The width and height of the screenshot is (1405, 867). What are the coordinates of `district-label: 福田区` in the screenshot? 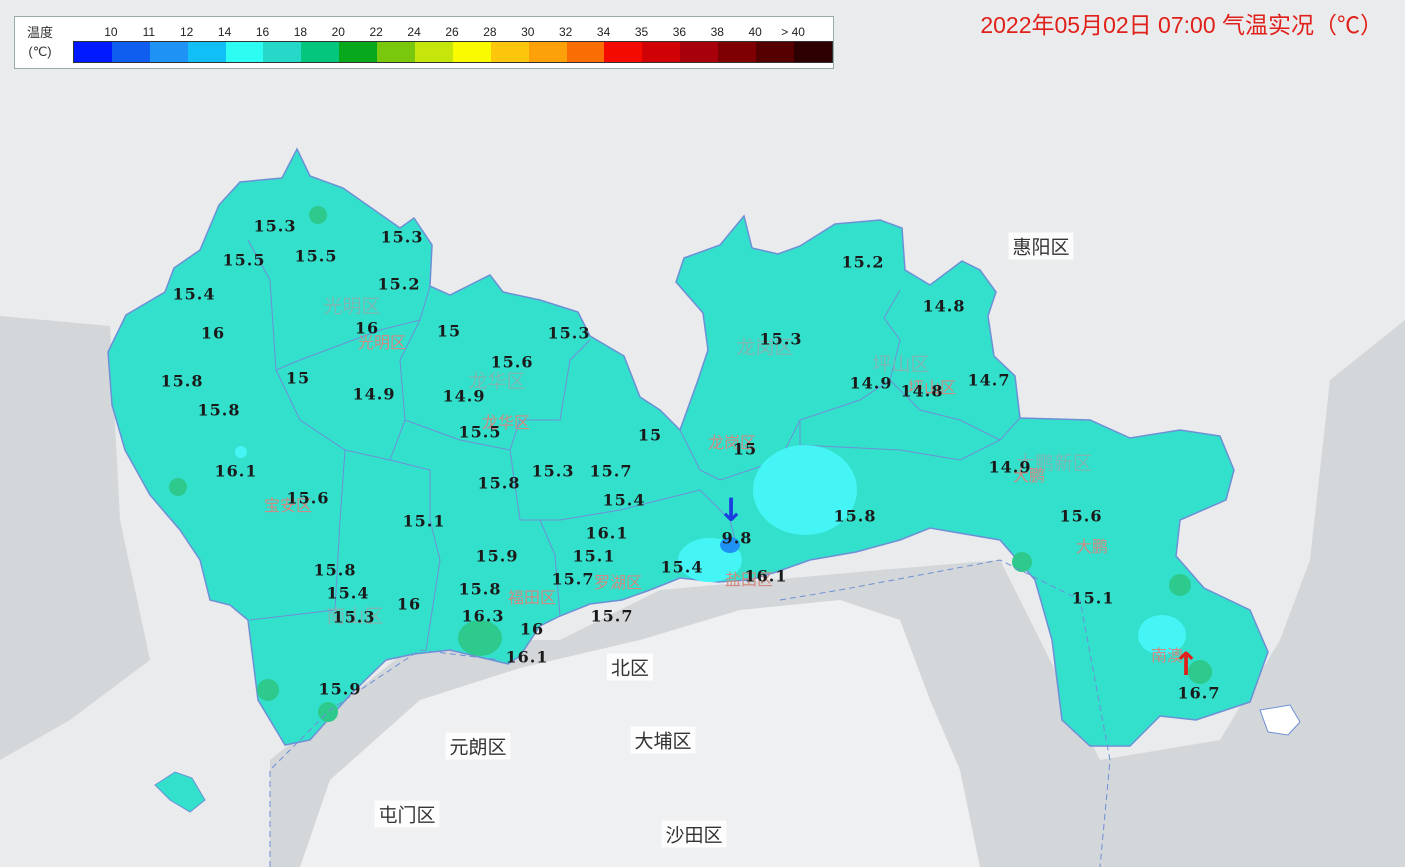 It's located at (532, 597).